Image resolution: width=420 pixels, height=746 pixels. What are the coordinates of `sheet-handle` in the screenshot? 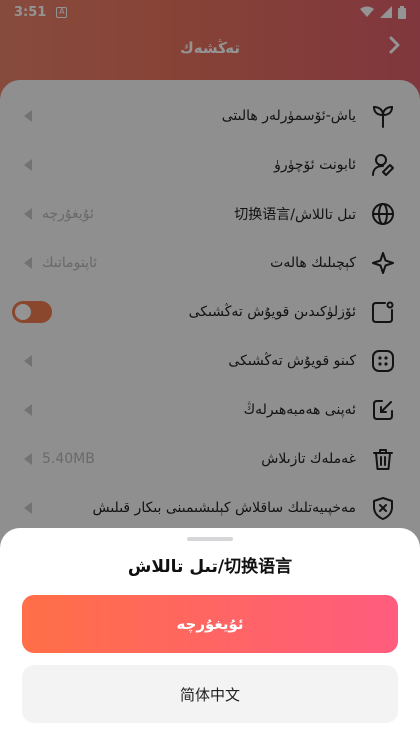 It's located at (210, 539).